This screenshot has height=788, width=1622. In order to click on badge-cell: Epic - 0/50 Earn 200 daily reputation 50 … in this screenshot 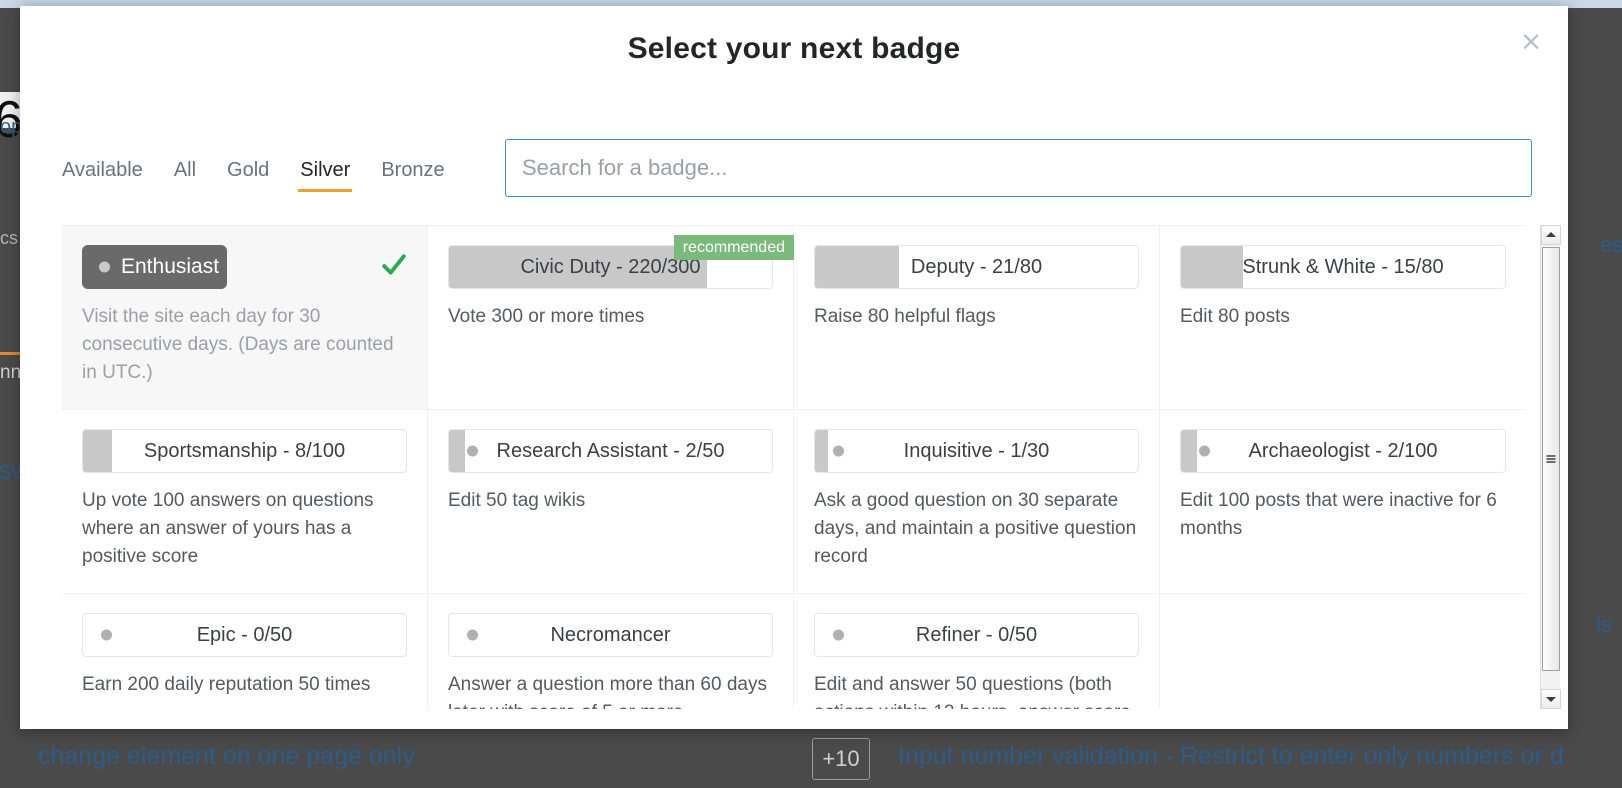, I will do `click(245, 651)`.